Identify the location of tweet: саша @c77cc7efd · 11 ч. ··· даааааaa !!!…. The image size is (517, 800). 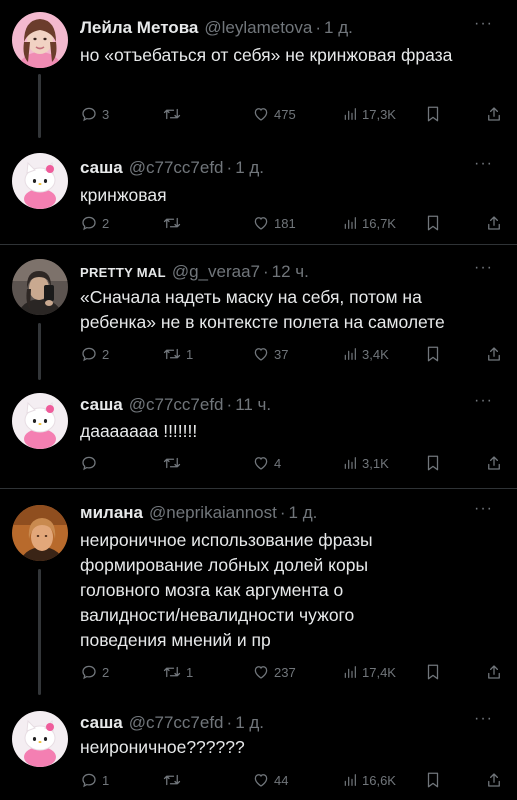
(258, 434).